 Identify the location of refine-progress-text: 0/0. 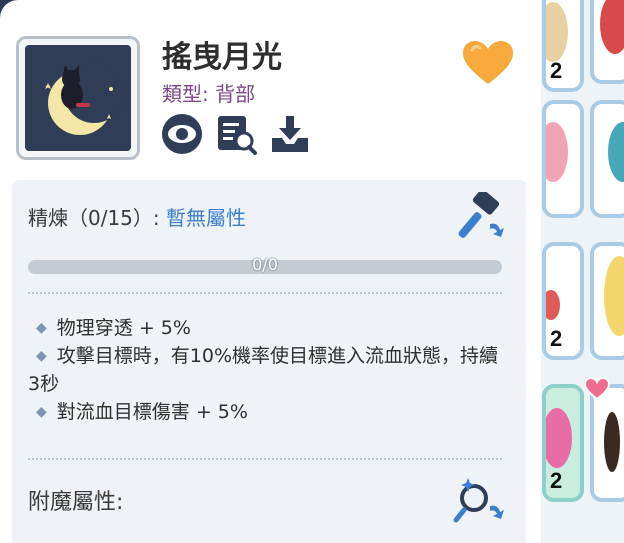
(265, 264).